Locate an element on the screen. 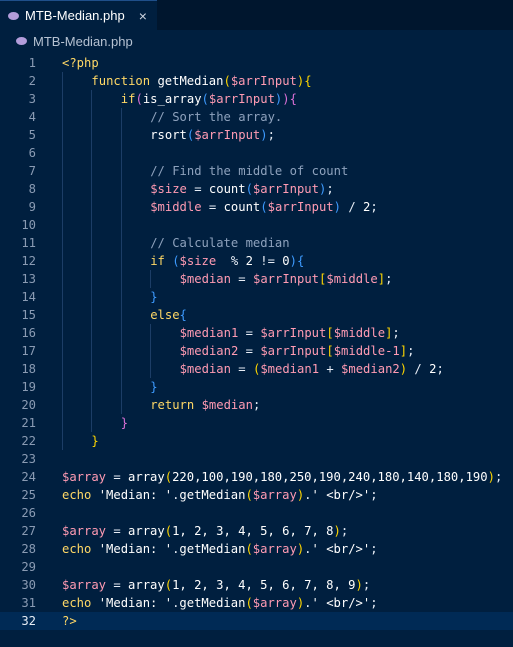  close-icon: × is located at coordinates (143, 16).